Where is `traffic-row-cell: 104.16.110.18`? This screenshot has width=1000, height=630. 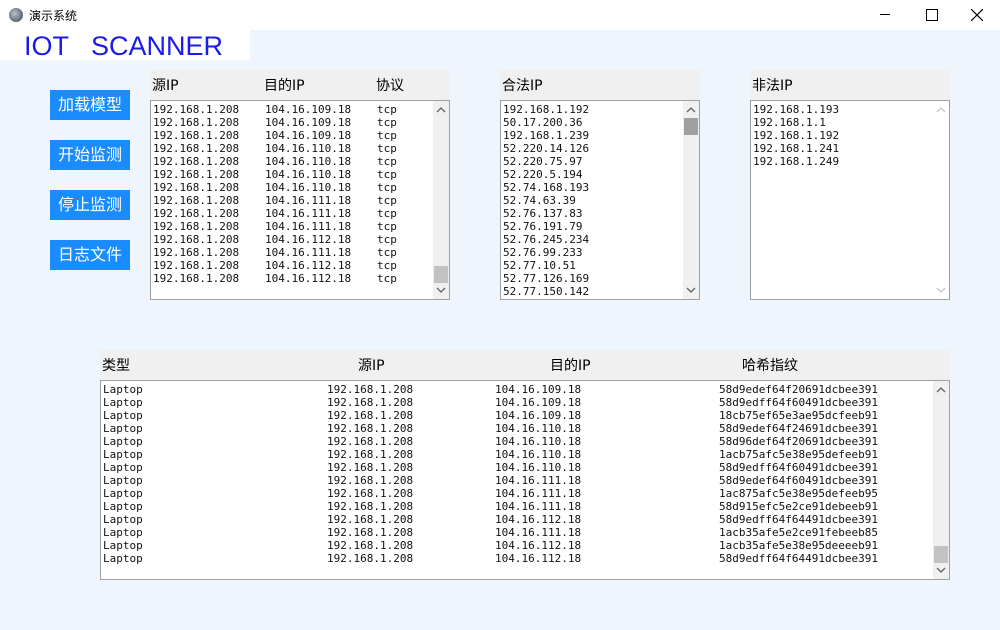 traffic-row-cell: 104.16.110.18 is located at coordinates (308, 174).